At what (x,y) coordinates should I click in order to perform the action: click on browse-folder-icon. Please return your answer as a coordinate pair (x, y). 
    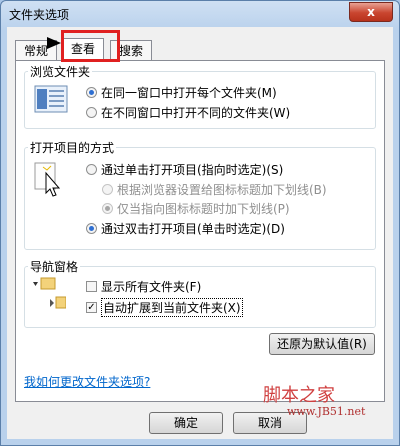
    Looking at the image, I should click on (51, 99).